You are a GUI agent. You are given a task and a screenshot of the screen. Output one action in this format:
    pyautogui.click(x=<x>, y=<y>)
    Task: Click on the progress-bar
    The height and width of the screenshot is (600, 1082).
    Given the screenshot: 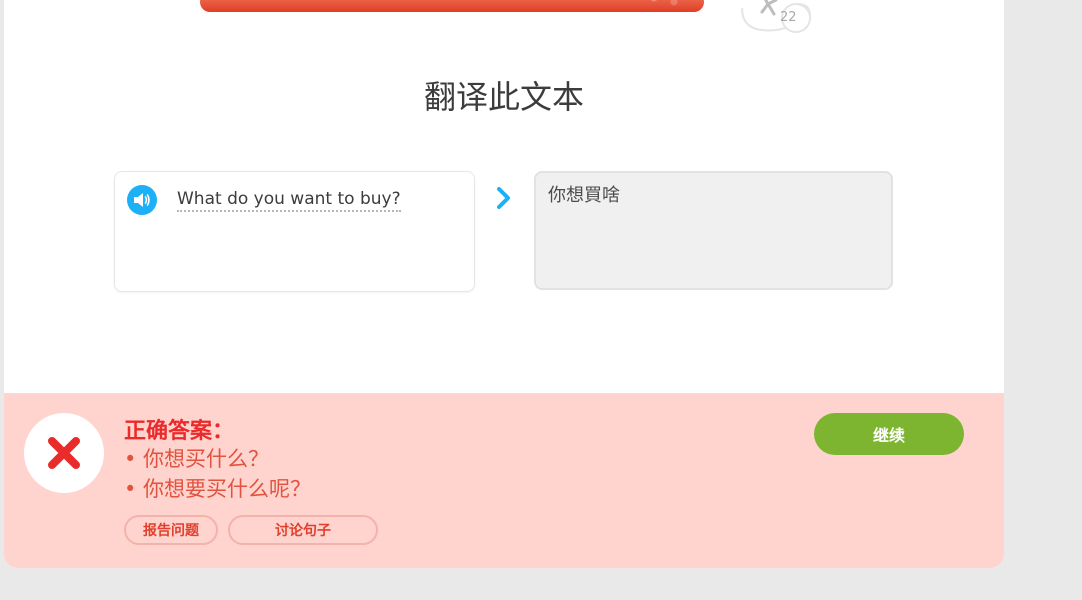 What is the action you would take?
    pyautogui.click(x=500, y=6)
    